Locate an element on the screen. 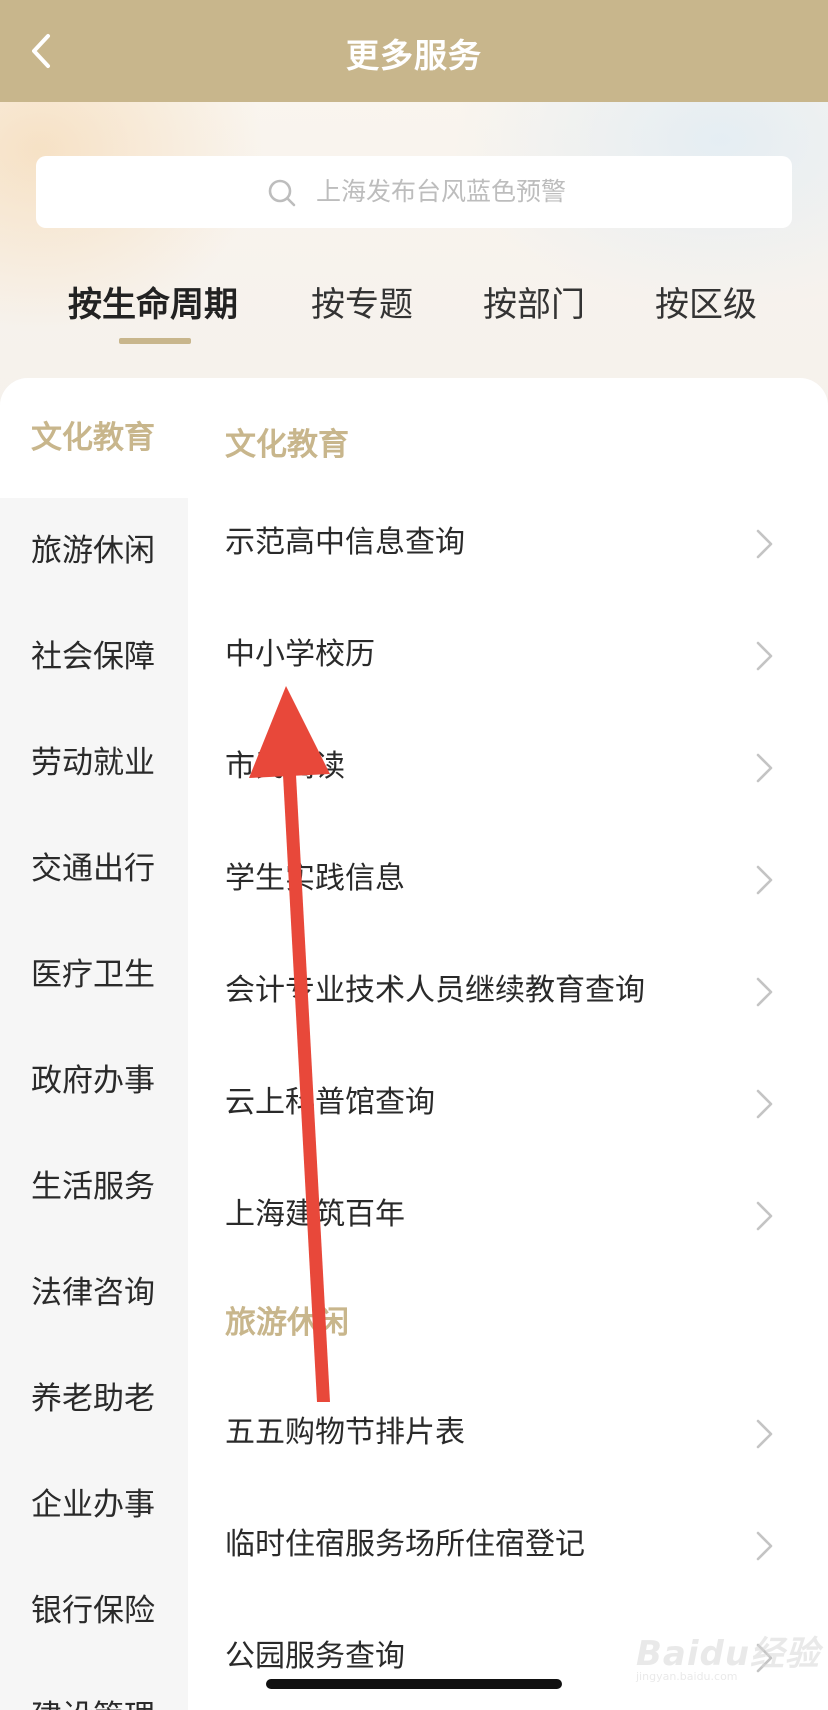  search-input: 上海发布台风蓝色预警 is located at coordinates (414, 192).